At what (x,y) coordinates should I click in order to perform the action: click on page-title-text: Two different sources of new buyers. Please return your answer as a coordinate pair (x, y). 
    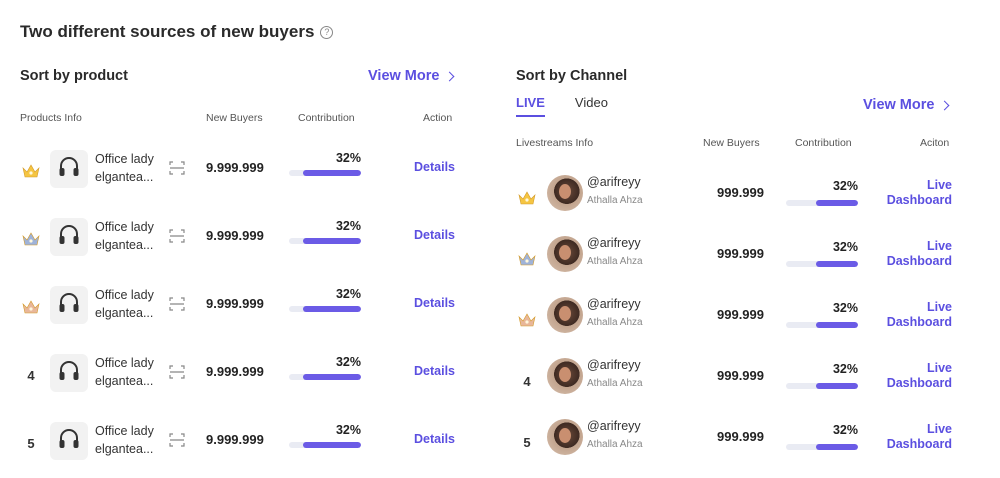
    Looking at the image, I should click on (167, 31).